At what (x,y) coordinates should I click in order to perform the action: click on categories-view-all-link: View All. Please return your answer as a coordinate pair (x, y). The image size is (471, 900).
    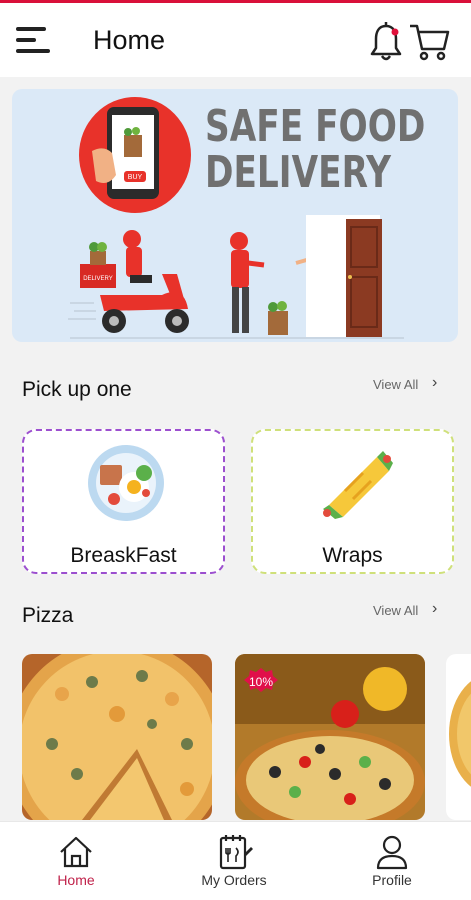
    Looking at the image, I should click on (395, 384).